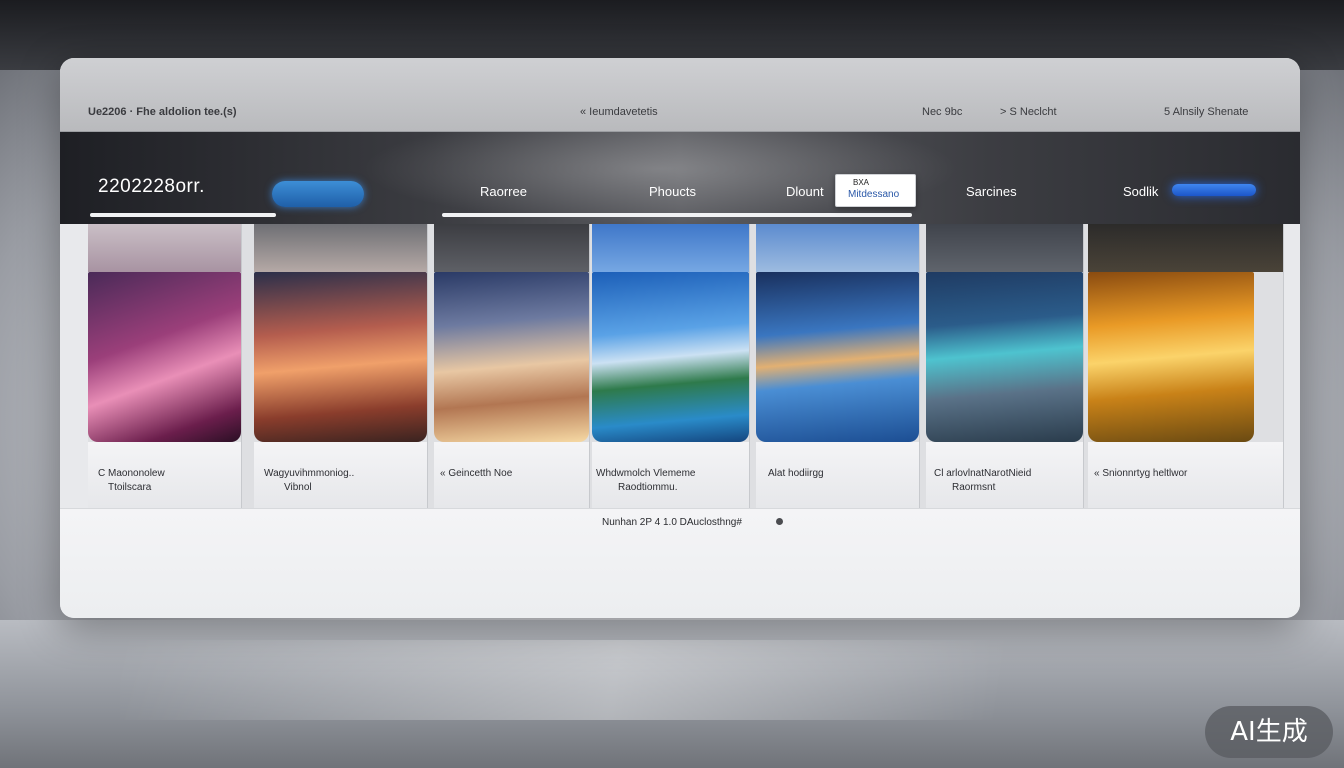 This screenshot has width=1344, height=768. Describe the element at coordinates (779, 521) in the screenshot. I see `info-dot-icon` at that location.